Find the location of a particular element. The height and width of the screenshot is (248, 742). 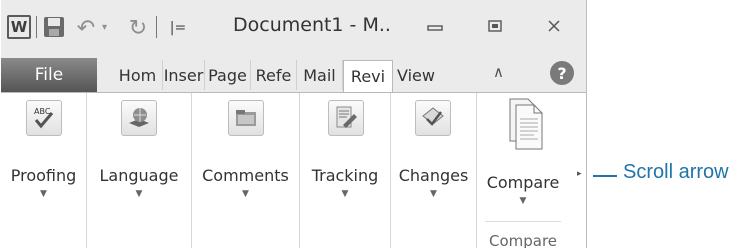

group-label-comments: Comments is located at coordinates (245, 175).